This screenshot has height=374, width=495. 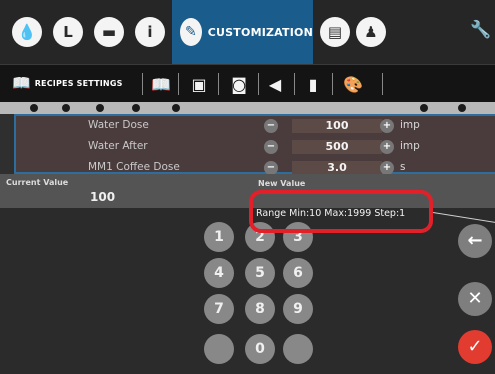 I want to click on current-value: 100, so click(x=103, y=197).